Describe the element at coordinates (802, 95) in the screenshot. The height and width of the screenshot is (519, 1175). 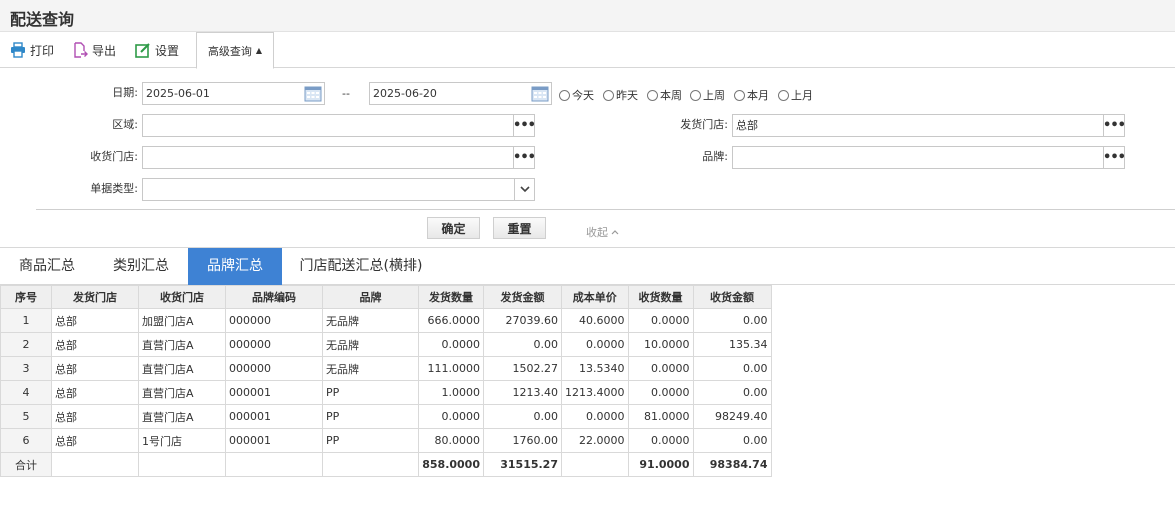
I see `radio-label: 上月` at that location.